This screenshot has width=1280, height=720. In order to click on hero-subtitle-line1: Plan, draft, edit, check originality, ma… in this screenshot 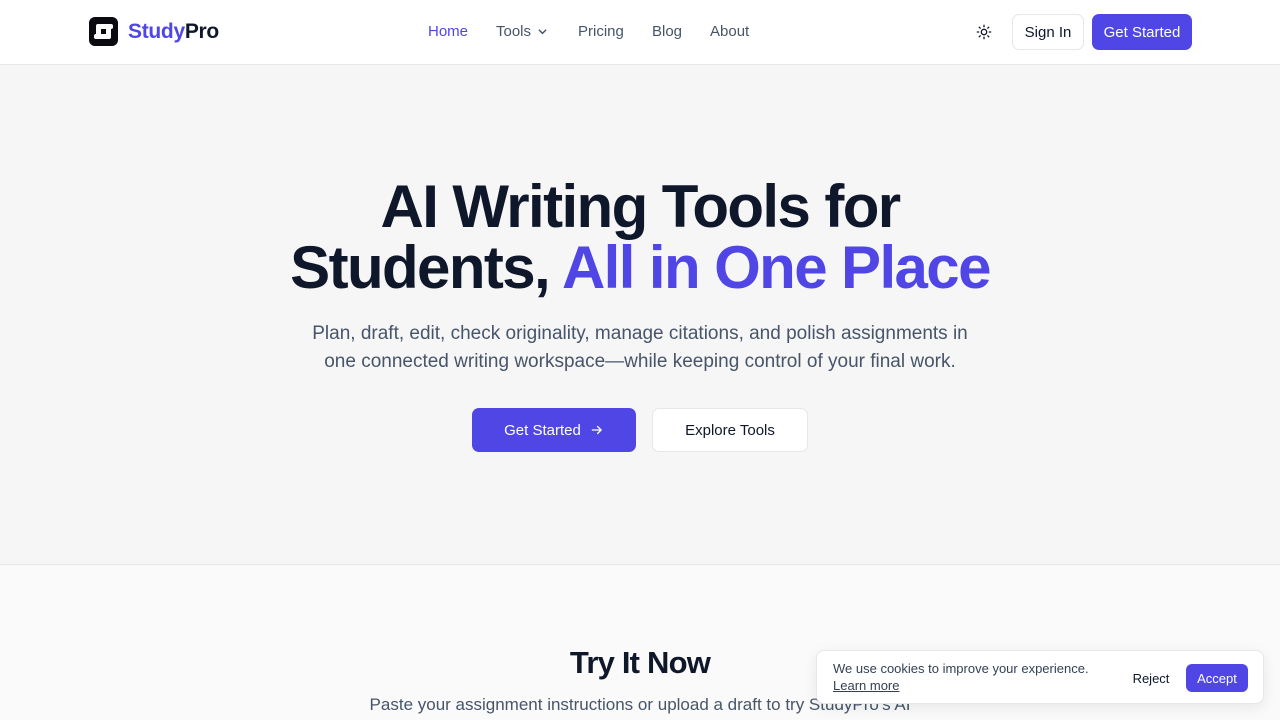, I will do `click(640, 333)`.